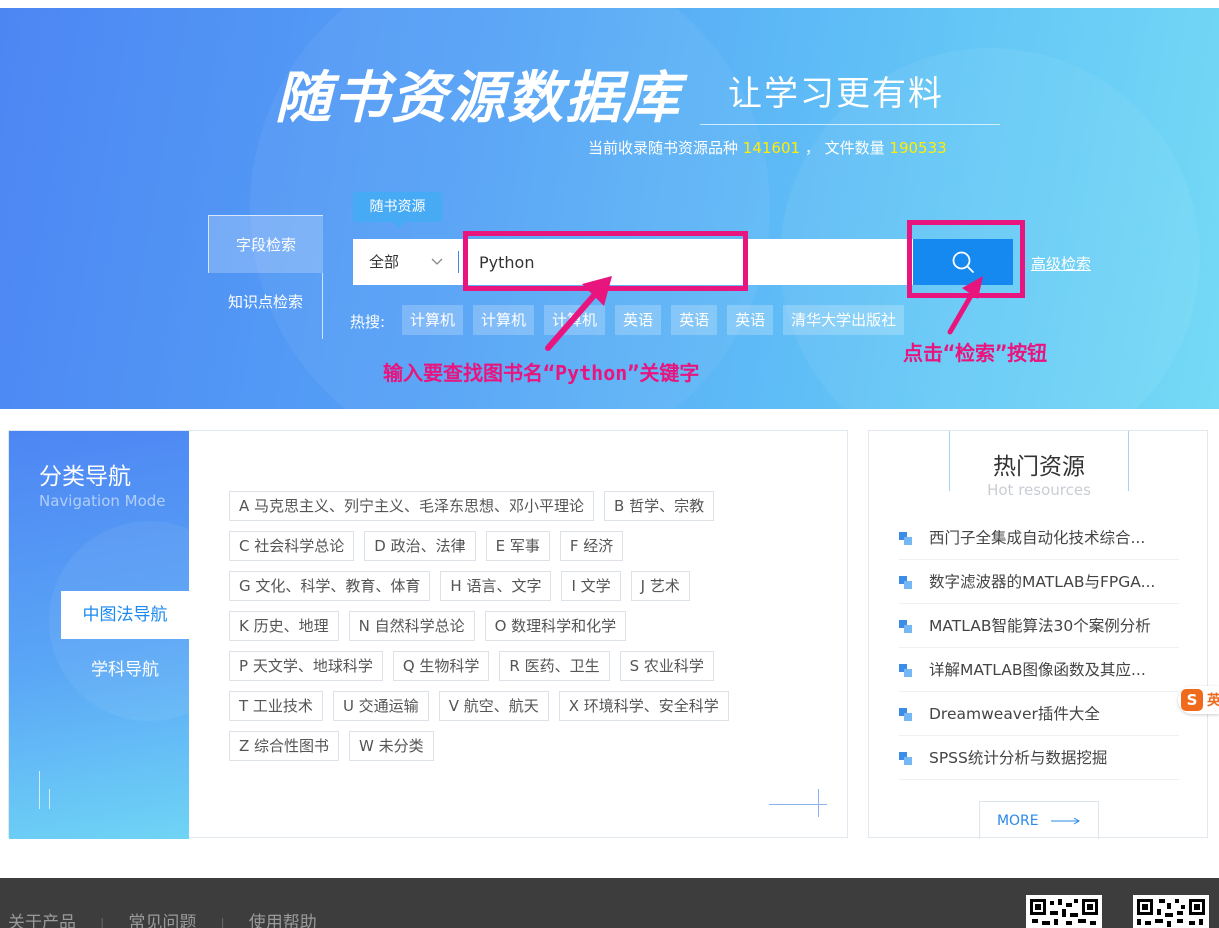 The image size is (1219, 928). I want to click on ime-badge: S 英, so click(1198, 700).